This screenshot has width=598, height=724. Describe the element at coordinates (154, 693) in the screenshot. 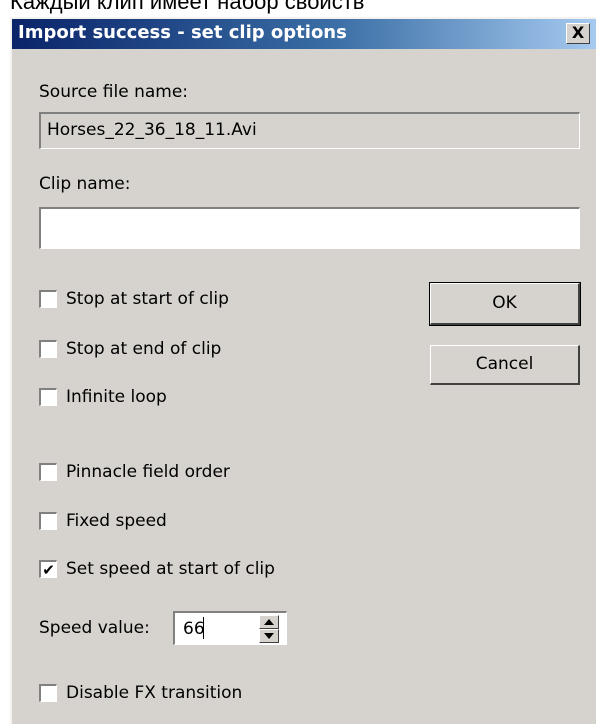

I see `option-label: Disable FX transition` at that location.